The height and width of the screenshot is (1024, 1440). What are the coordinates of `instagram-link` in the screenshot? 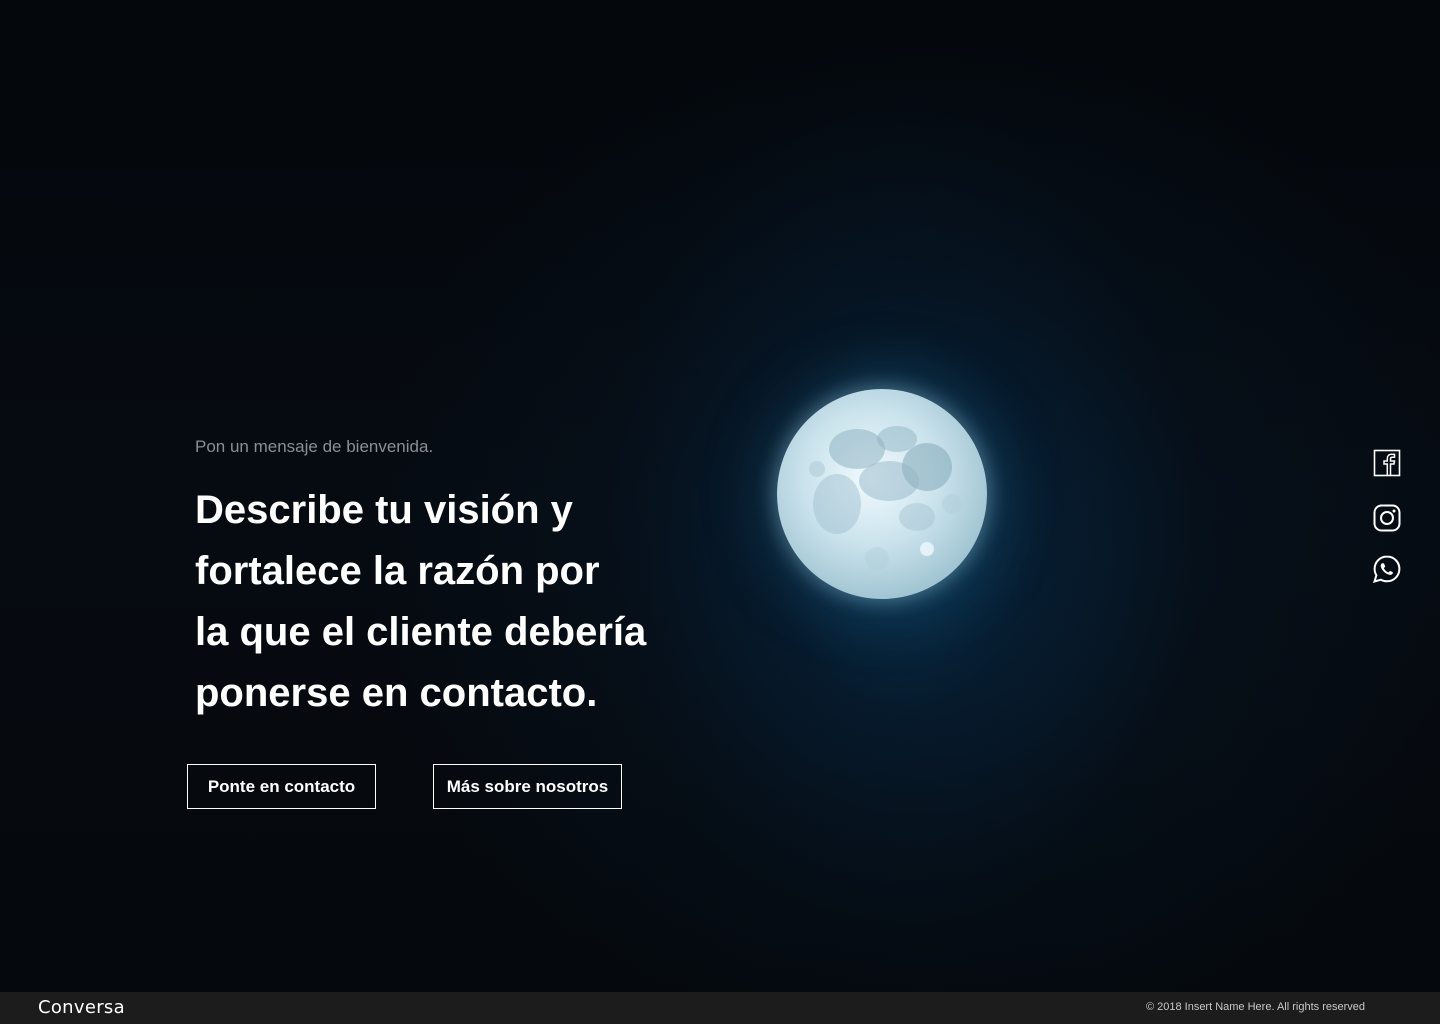 It's located at (1387, 518).